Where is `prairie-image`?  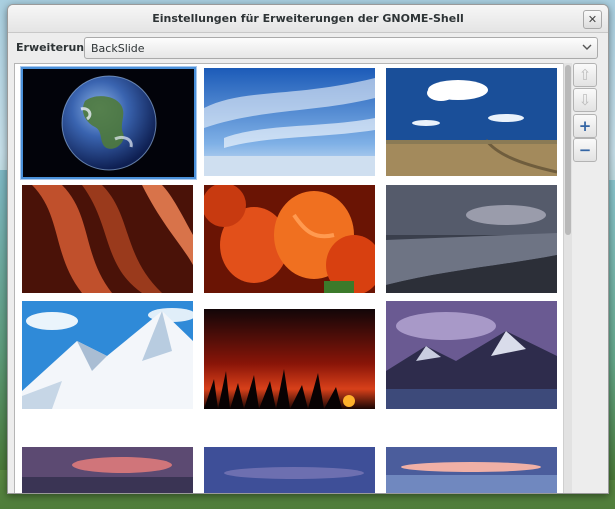 prairie-image is located at coordinates (471, 122).